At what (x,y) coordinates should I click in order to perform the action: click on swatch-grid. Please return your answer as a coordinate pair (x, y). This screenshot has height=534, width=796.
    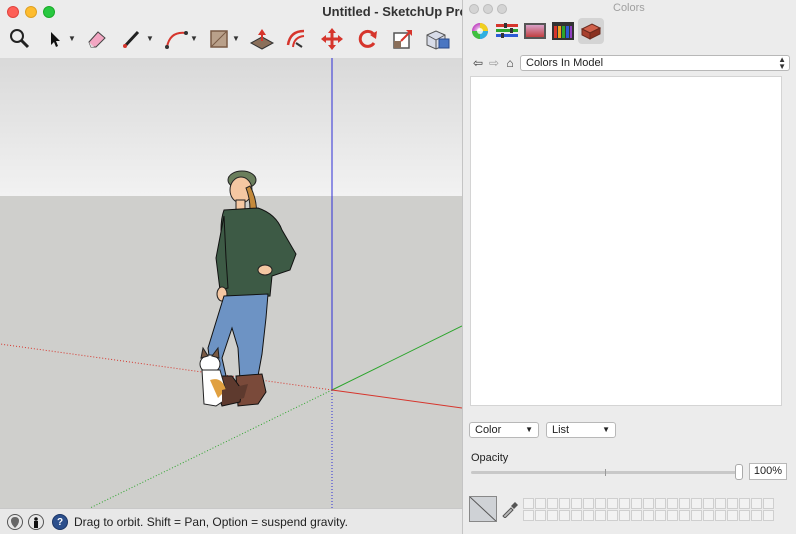
    Looking at the image, I should click on (648, 509).